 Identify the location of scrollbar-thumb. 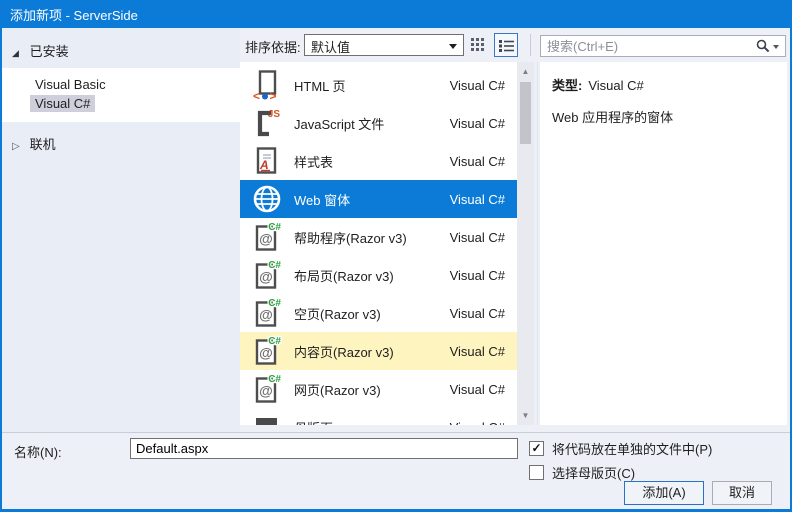
(525, 113).